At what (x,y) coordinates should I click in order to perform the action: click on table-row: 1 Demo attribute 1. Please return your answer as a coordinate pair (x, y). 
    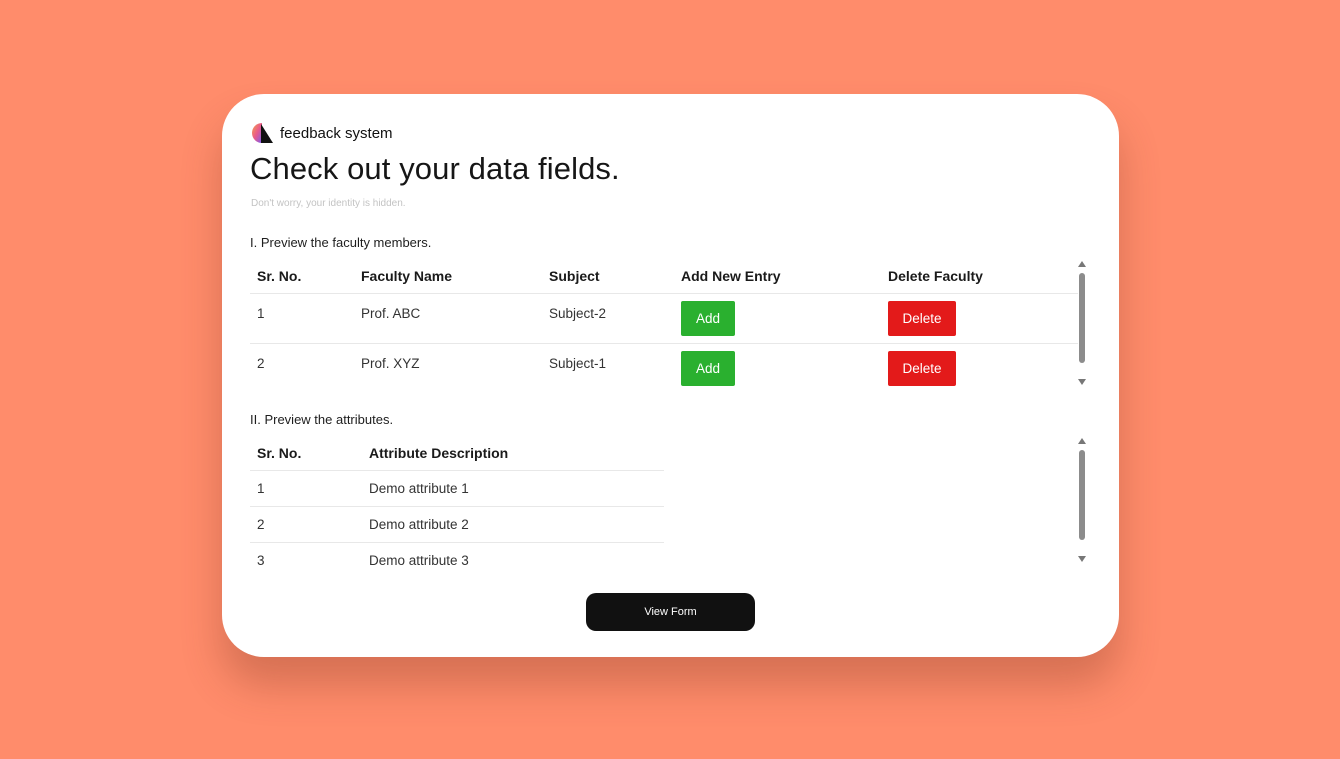
    Looking at the image, I should click on (457, 487).